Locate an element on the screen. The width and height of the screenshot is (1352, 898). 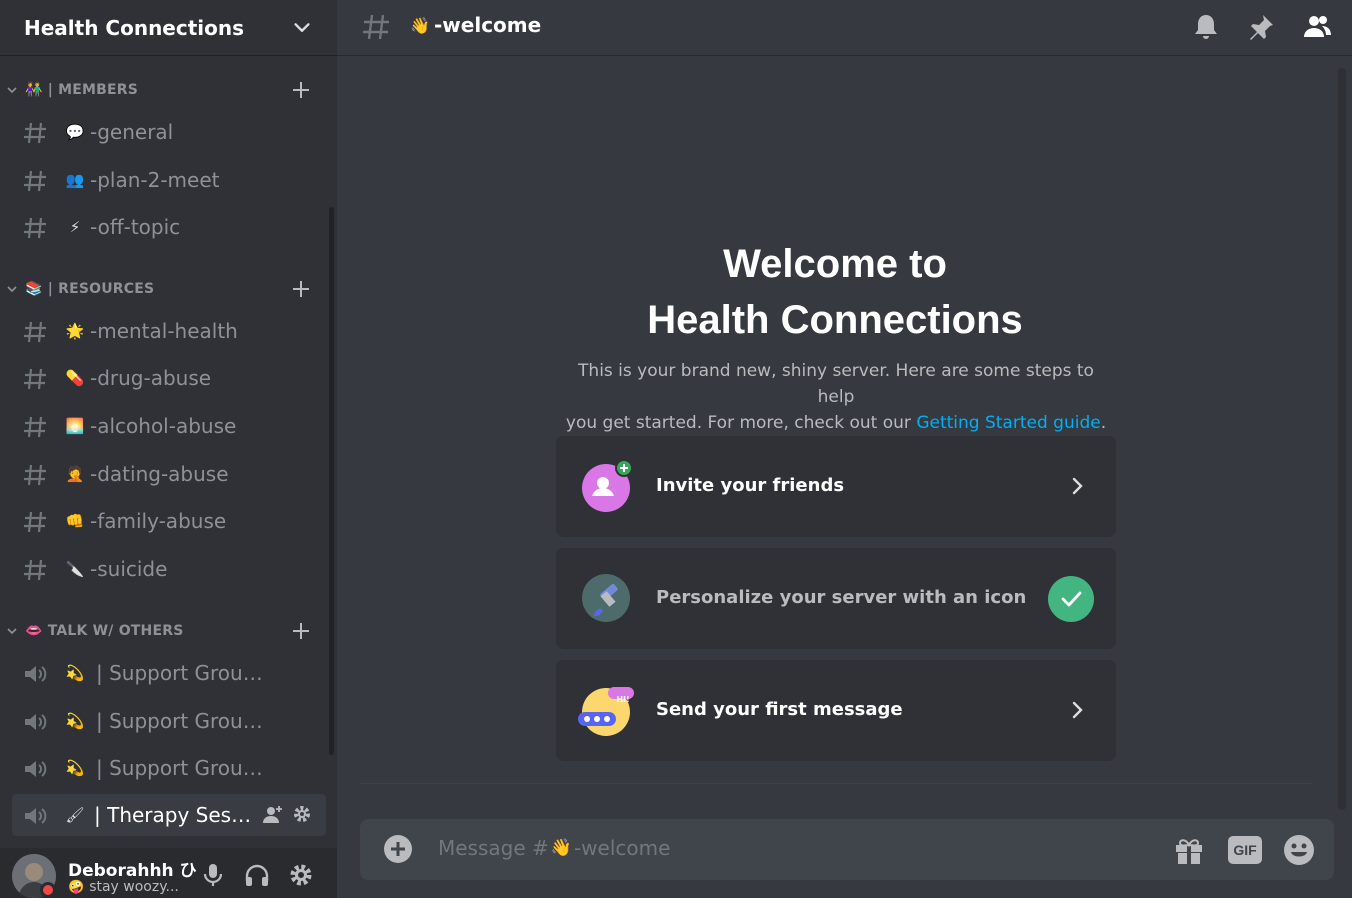
chevron-right-icon is located at coordinates (1077, 486).